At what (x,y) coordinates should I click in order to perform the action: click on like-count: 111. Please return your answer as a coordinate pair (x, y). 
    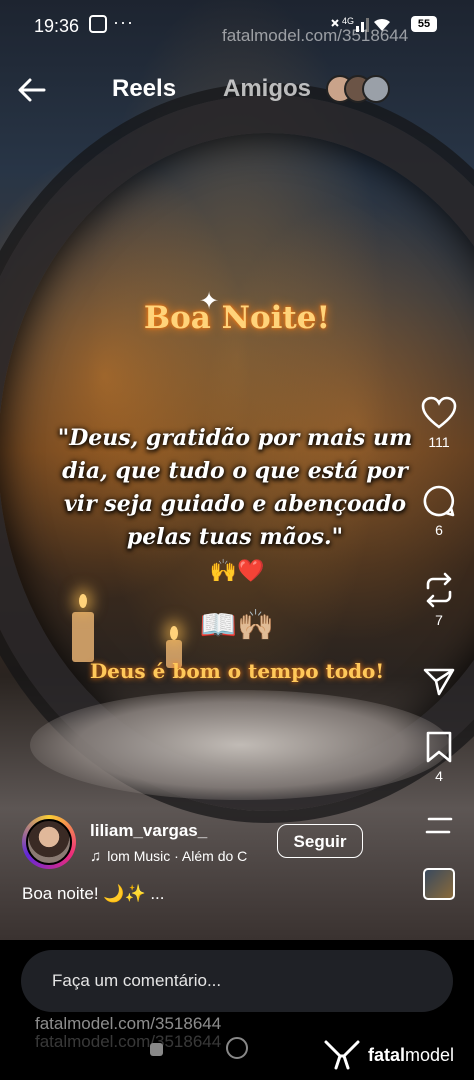
    Looking at the image, I should click on (439, 442).